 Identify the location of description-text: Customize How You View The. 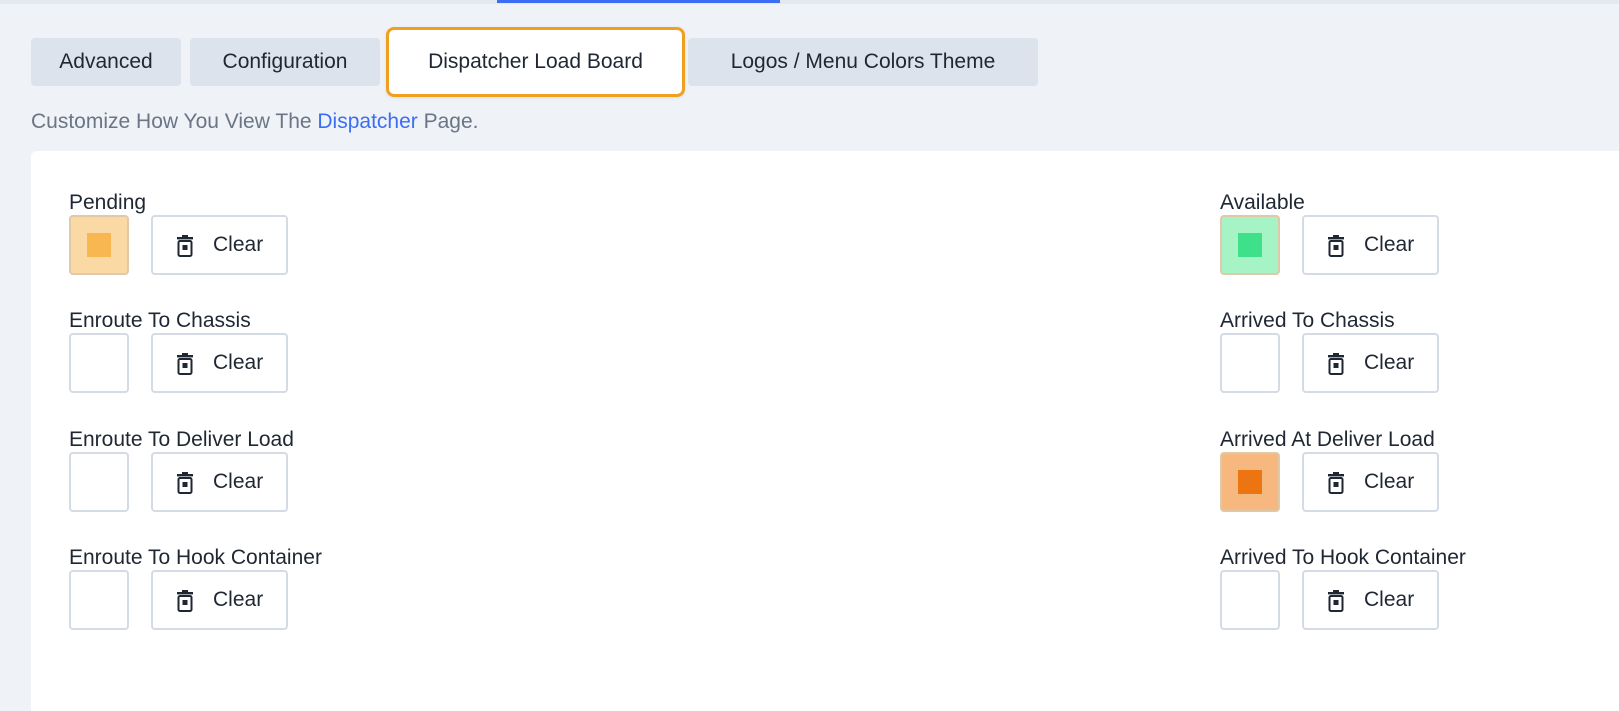
(174, 121).